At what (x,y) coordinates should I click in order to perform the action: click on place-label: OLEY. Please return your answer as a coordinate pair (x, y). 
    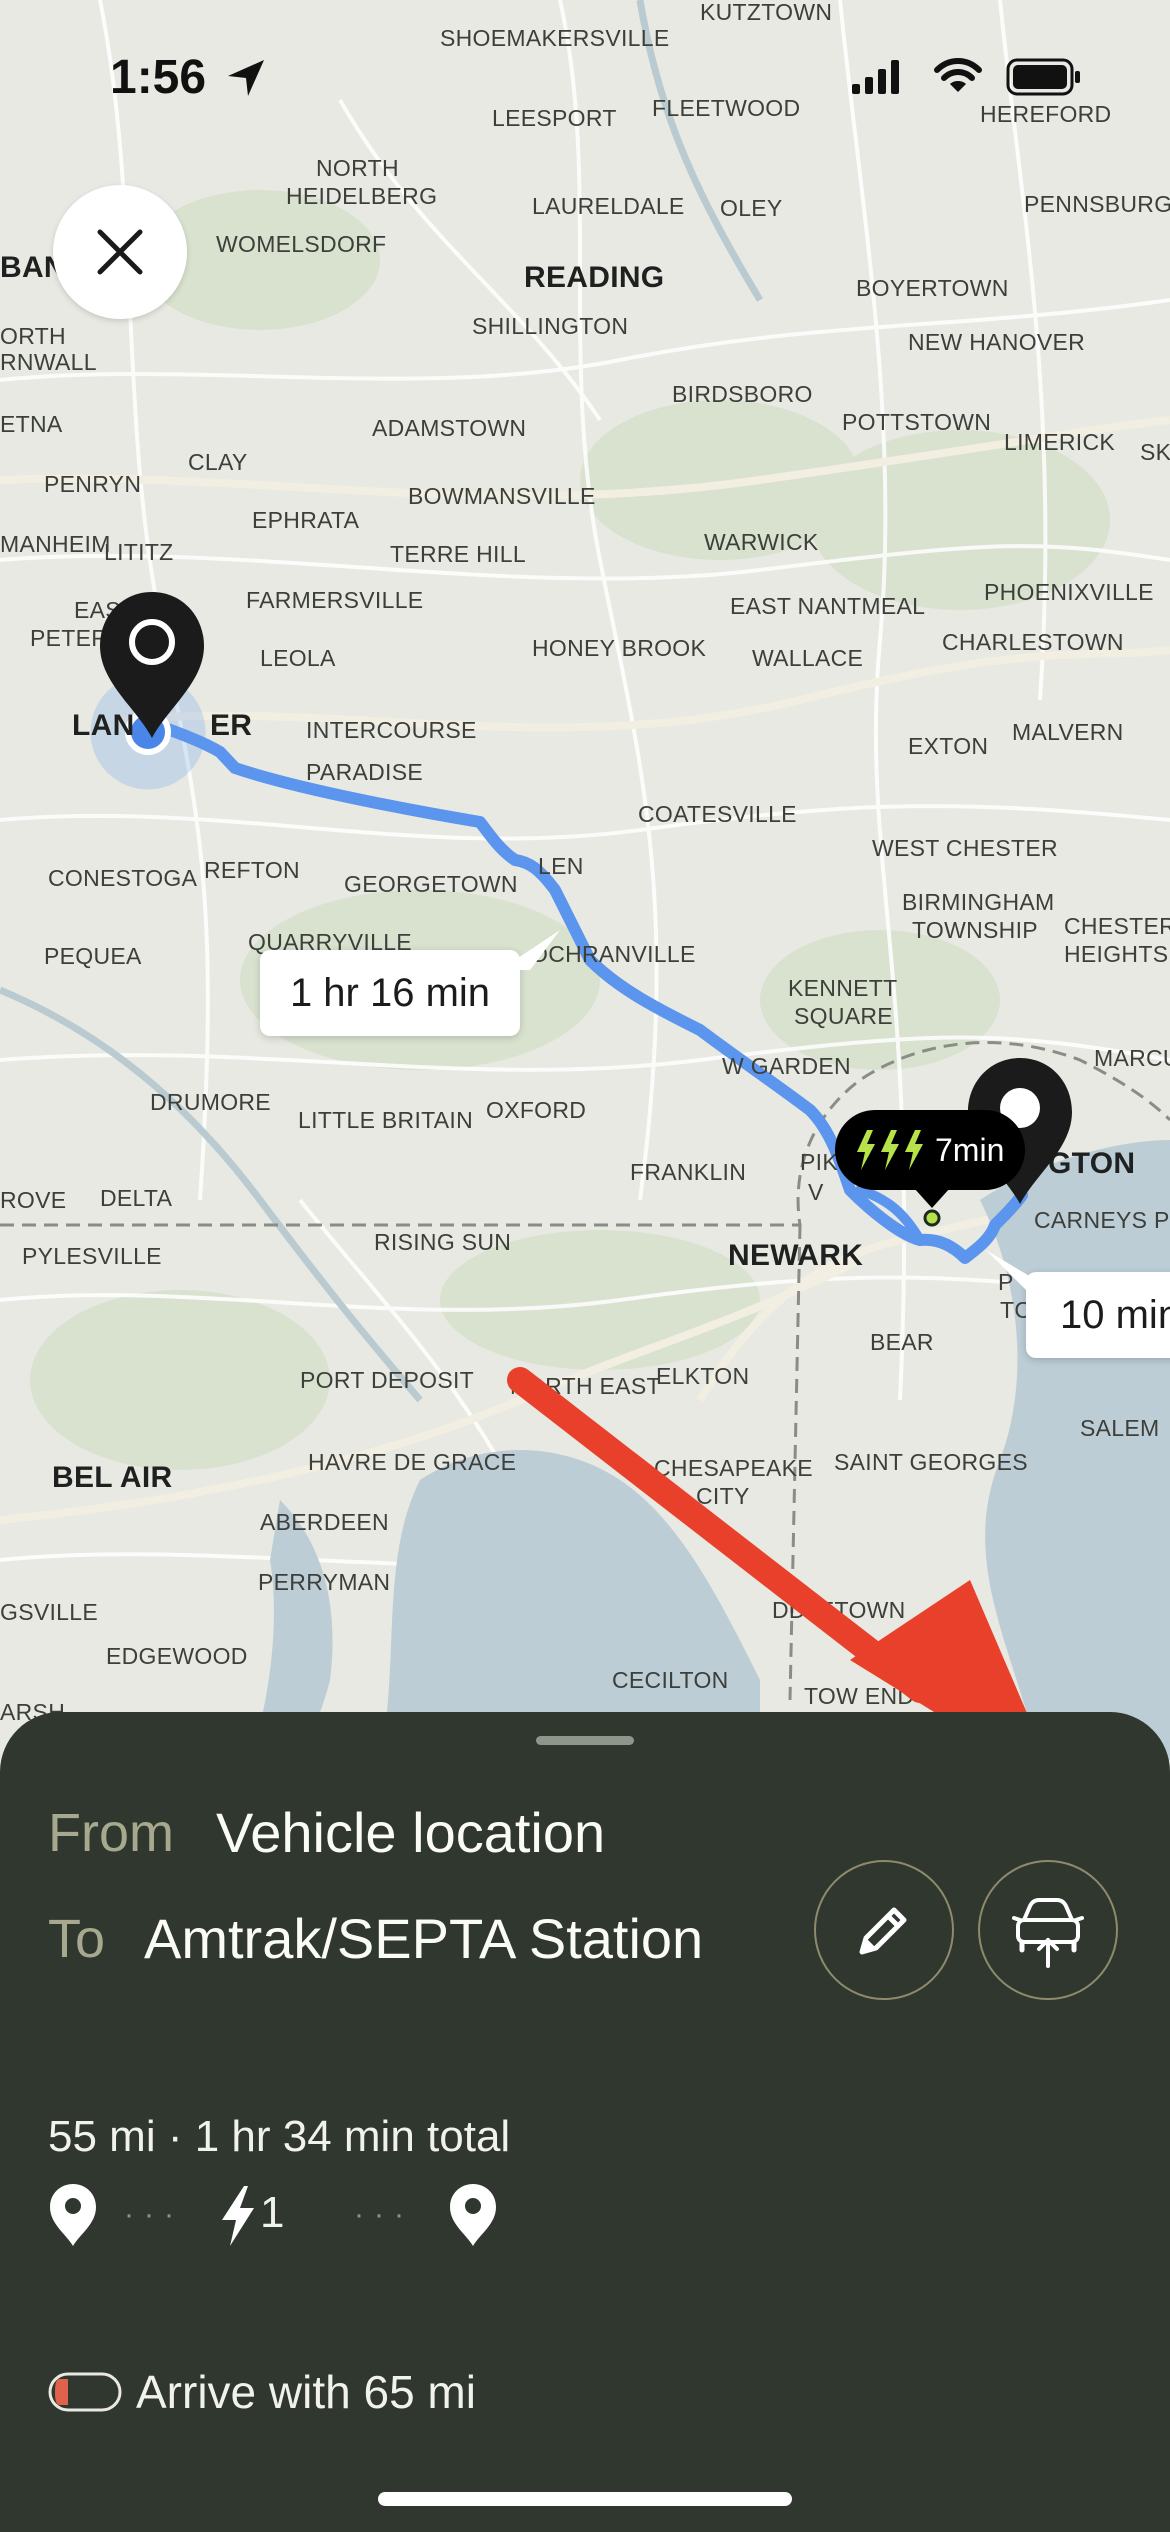
    Looking at the image, I should click on (751, 208).